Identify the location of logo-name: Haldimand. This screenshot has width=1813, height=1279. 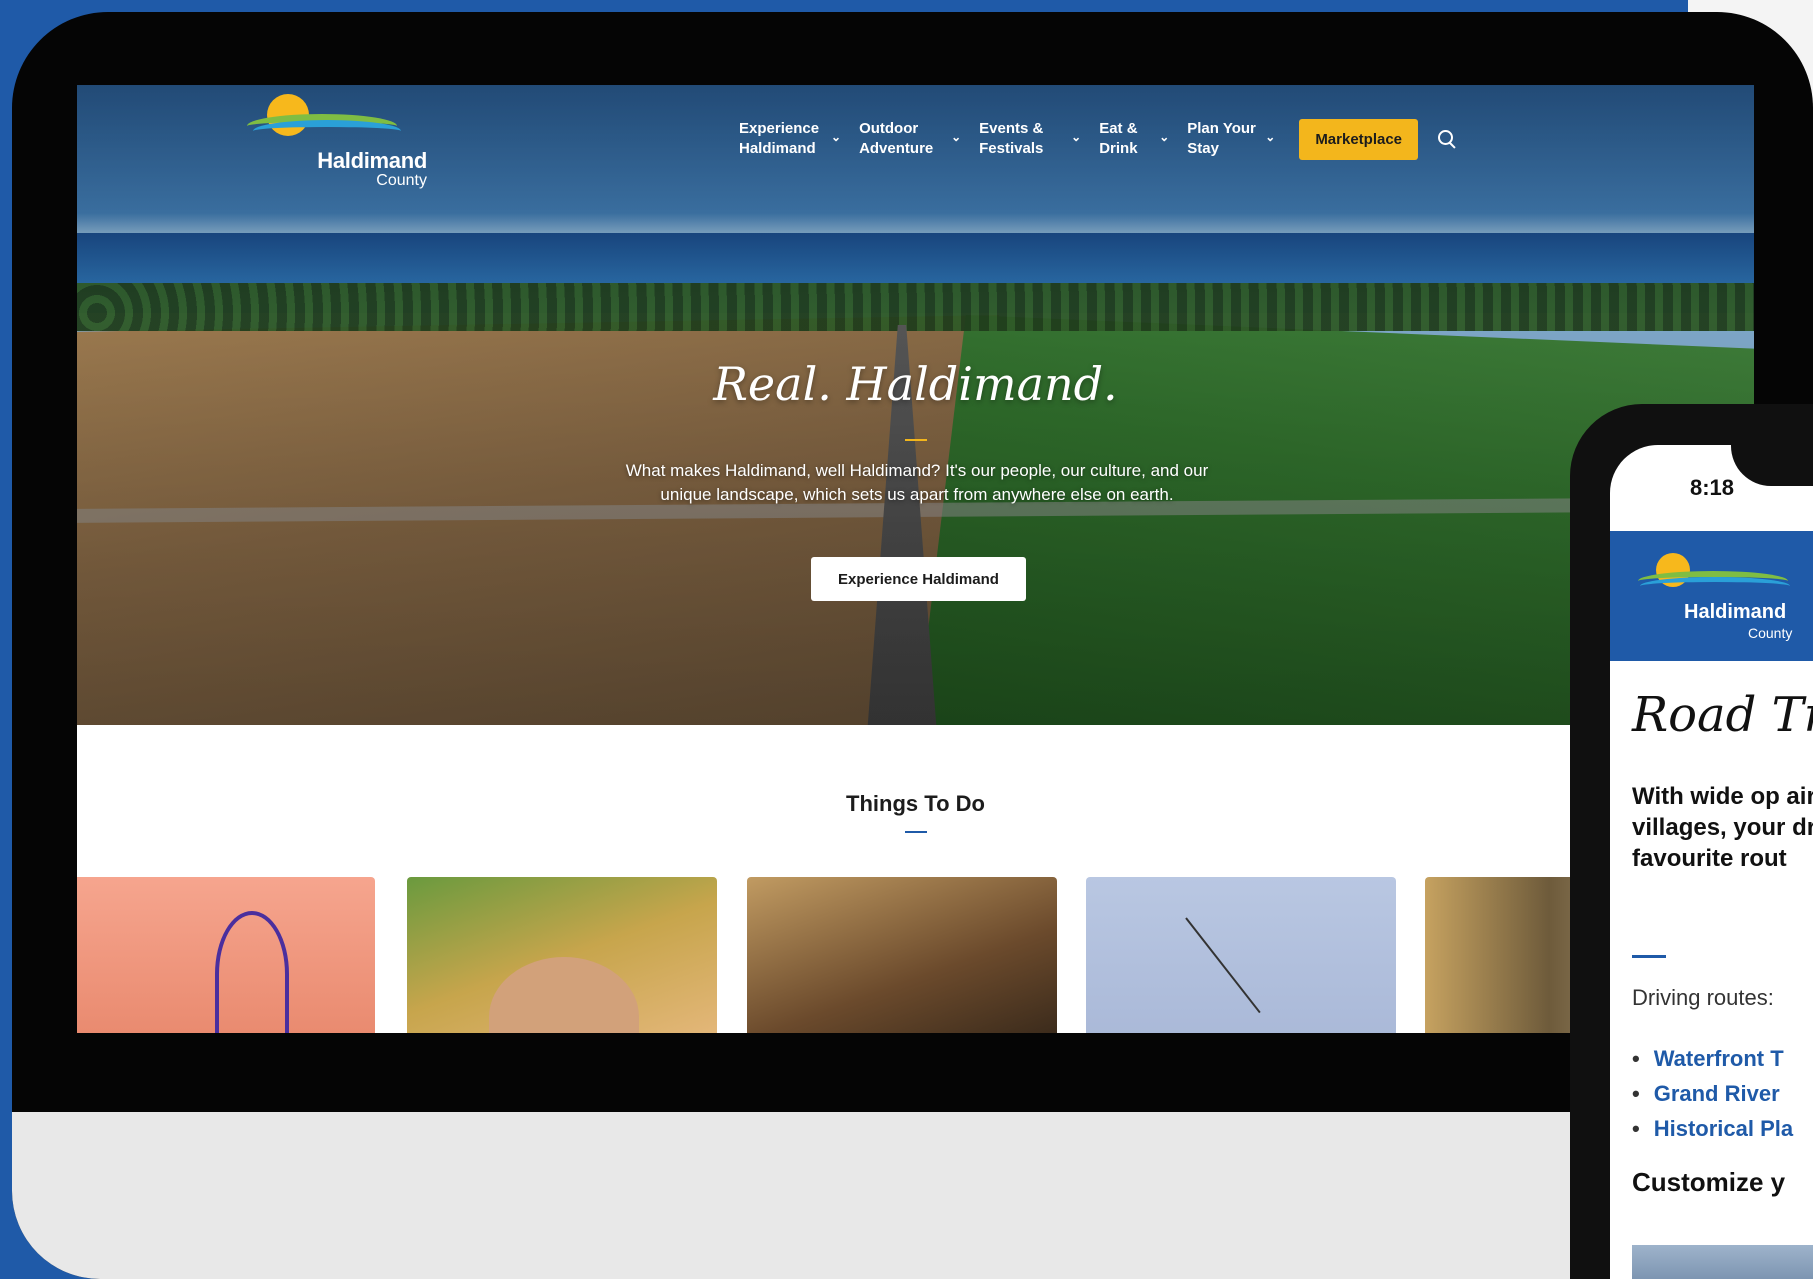
(372, 160).